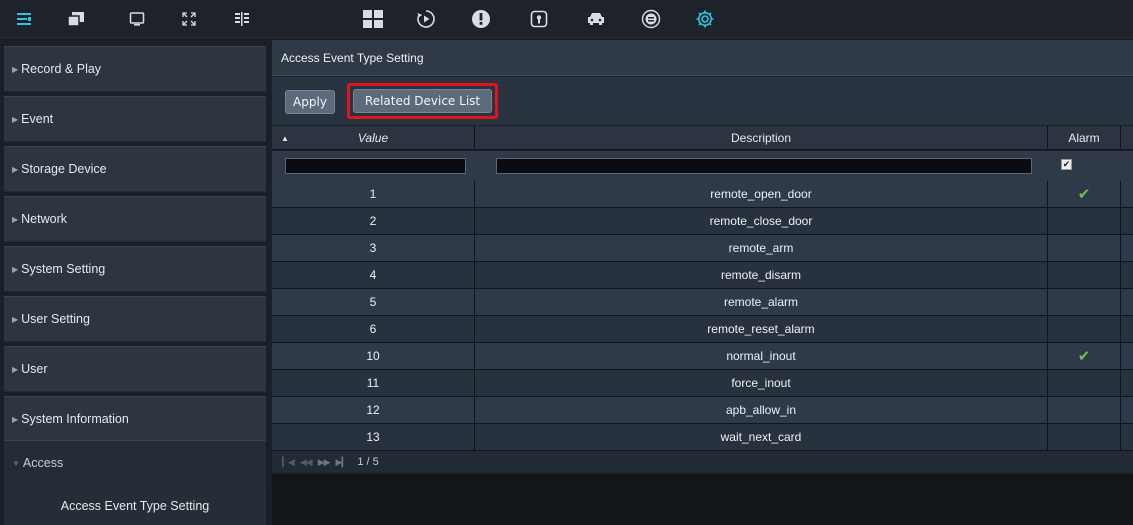  What do you see at coordinates (702, 58) in the screenshot?
I see `page-title: Access Event Type Setting` at bounding box center [702, 58].